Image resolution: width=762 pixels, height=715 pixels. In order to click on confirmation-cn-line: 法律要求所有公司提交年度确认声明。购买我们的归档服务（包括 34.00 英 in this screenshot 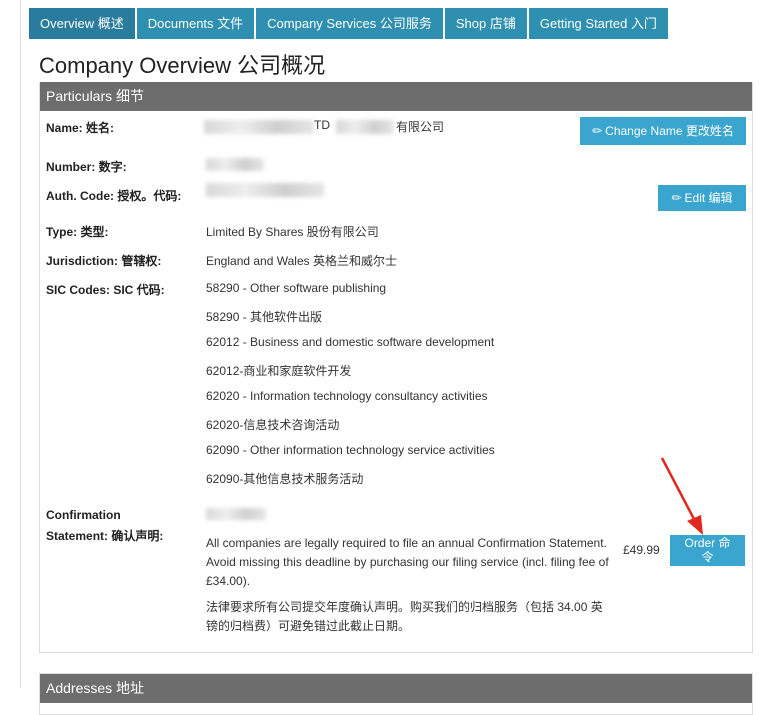, I will do `click(404, 607)`.